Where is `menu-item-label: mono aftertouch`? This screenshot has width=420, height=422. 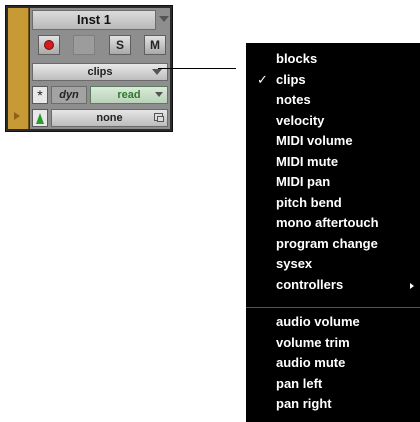
menu-item-label: mono aftertouch is located at coordinates (327, 222).